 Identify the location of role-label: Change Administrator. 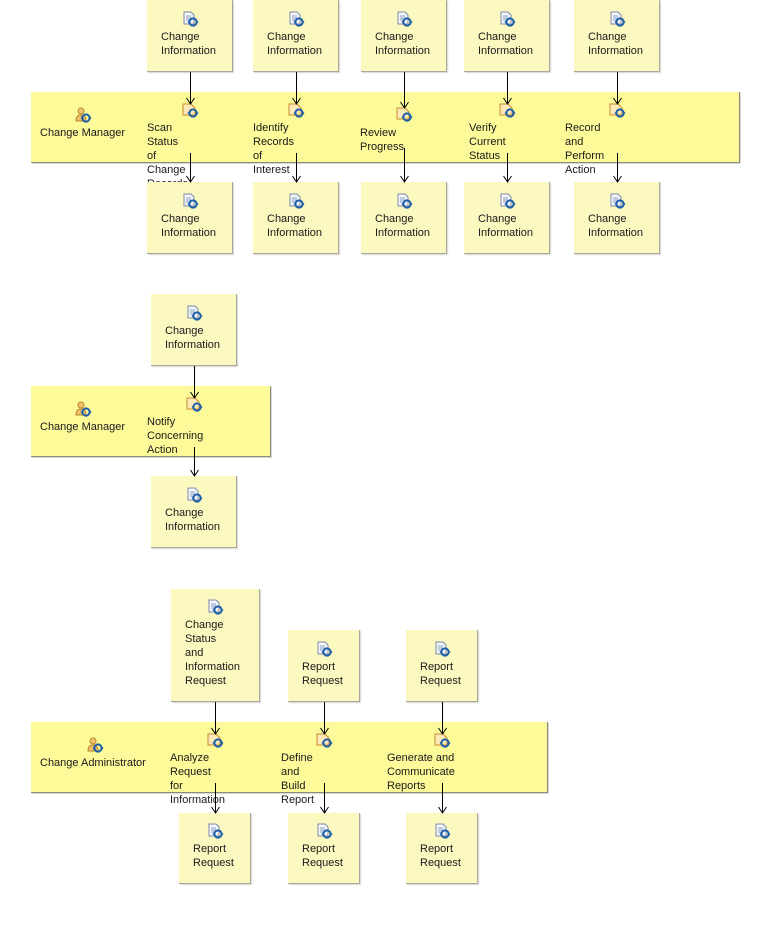
(93, 763).